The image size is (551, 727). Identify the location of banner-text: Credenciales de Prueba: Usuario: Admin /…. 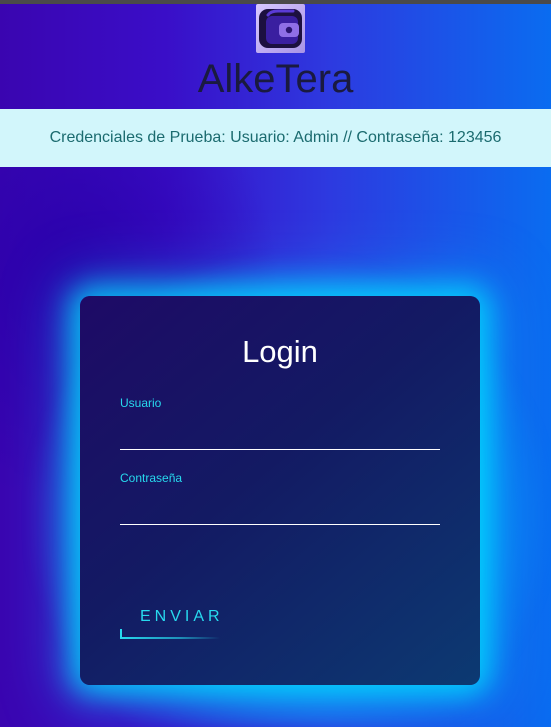
(275, 137).